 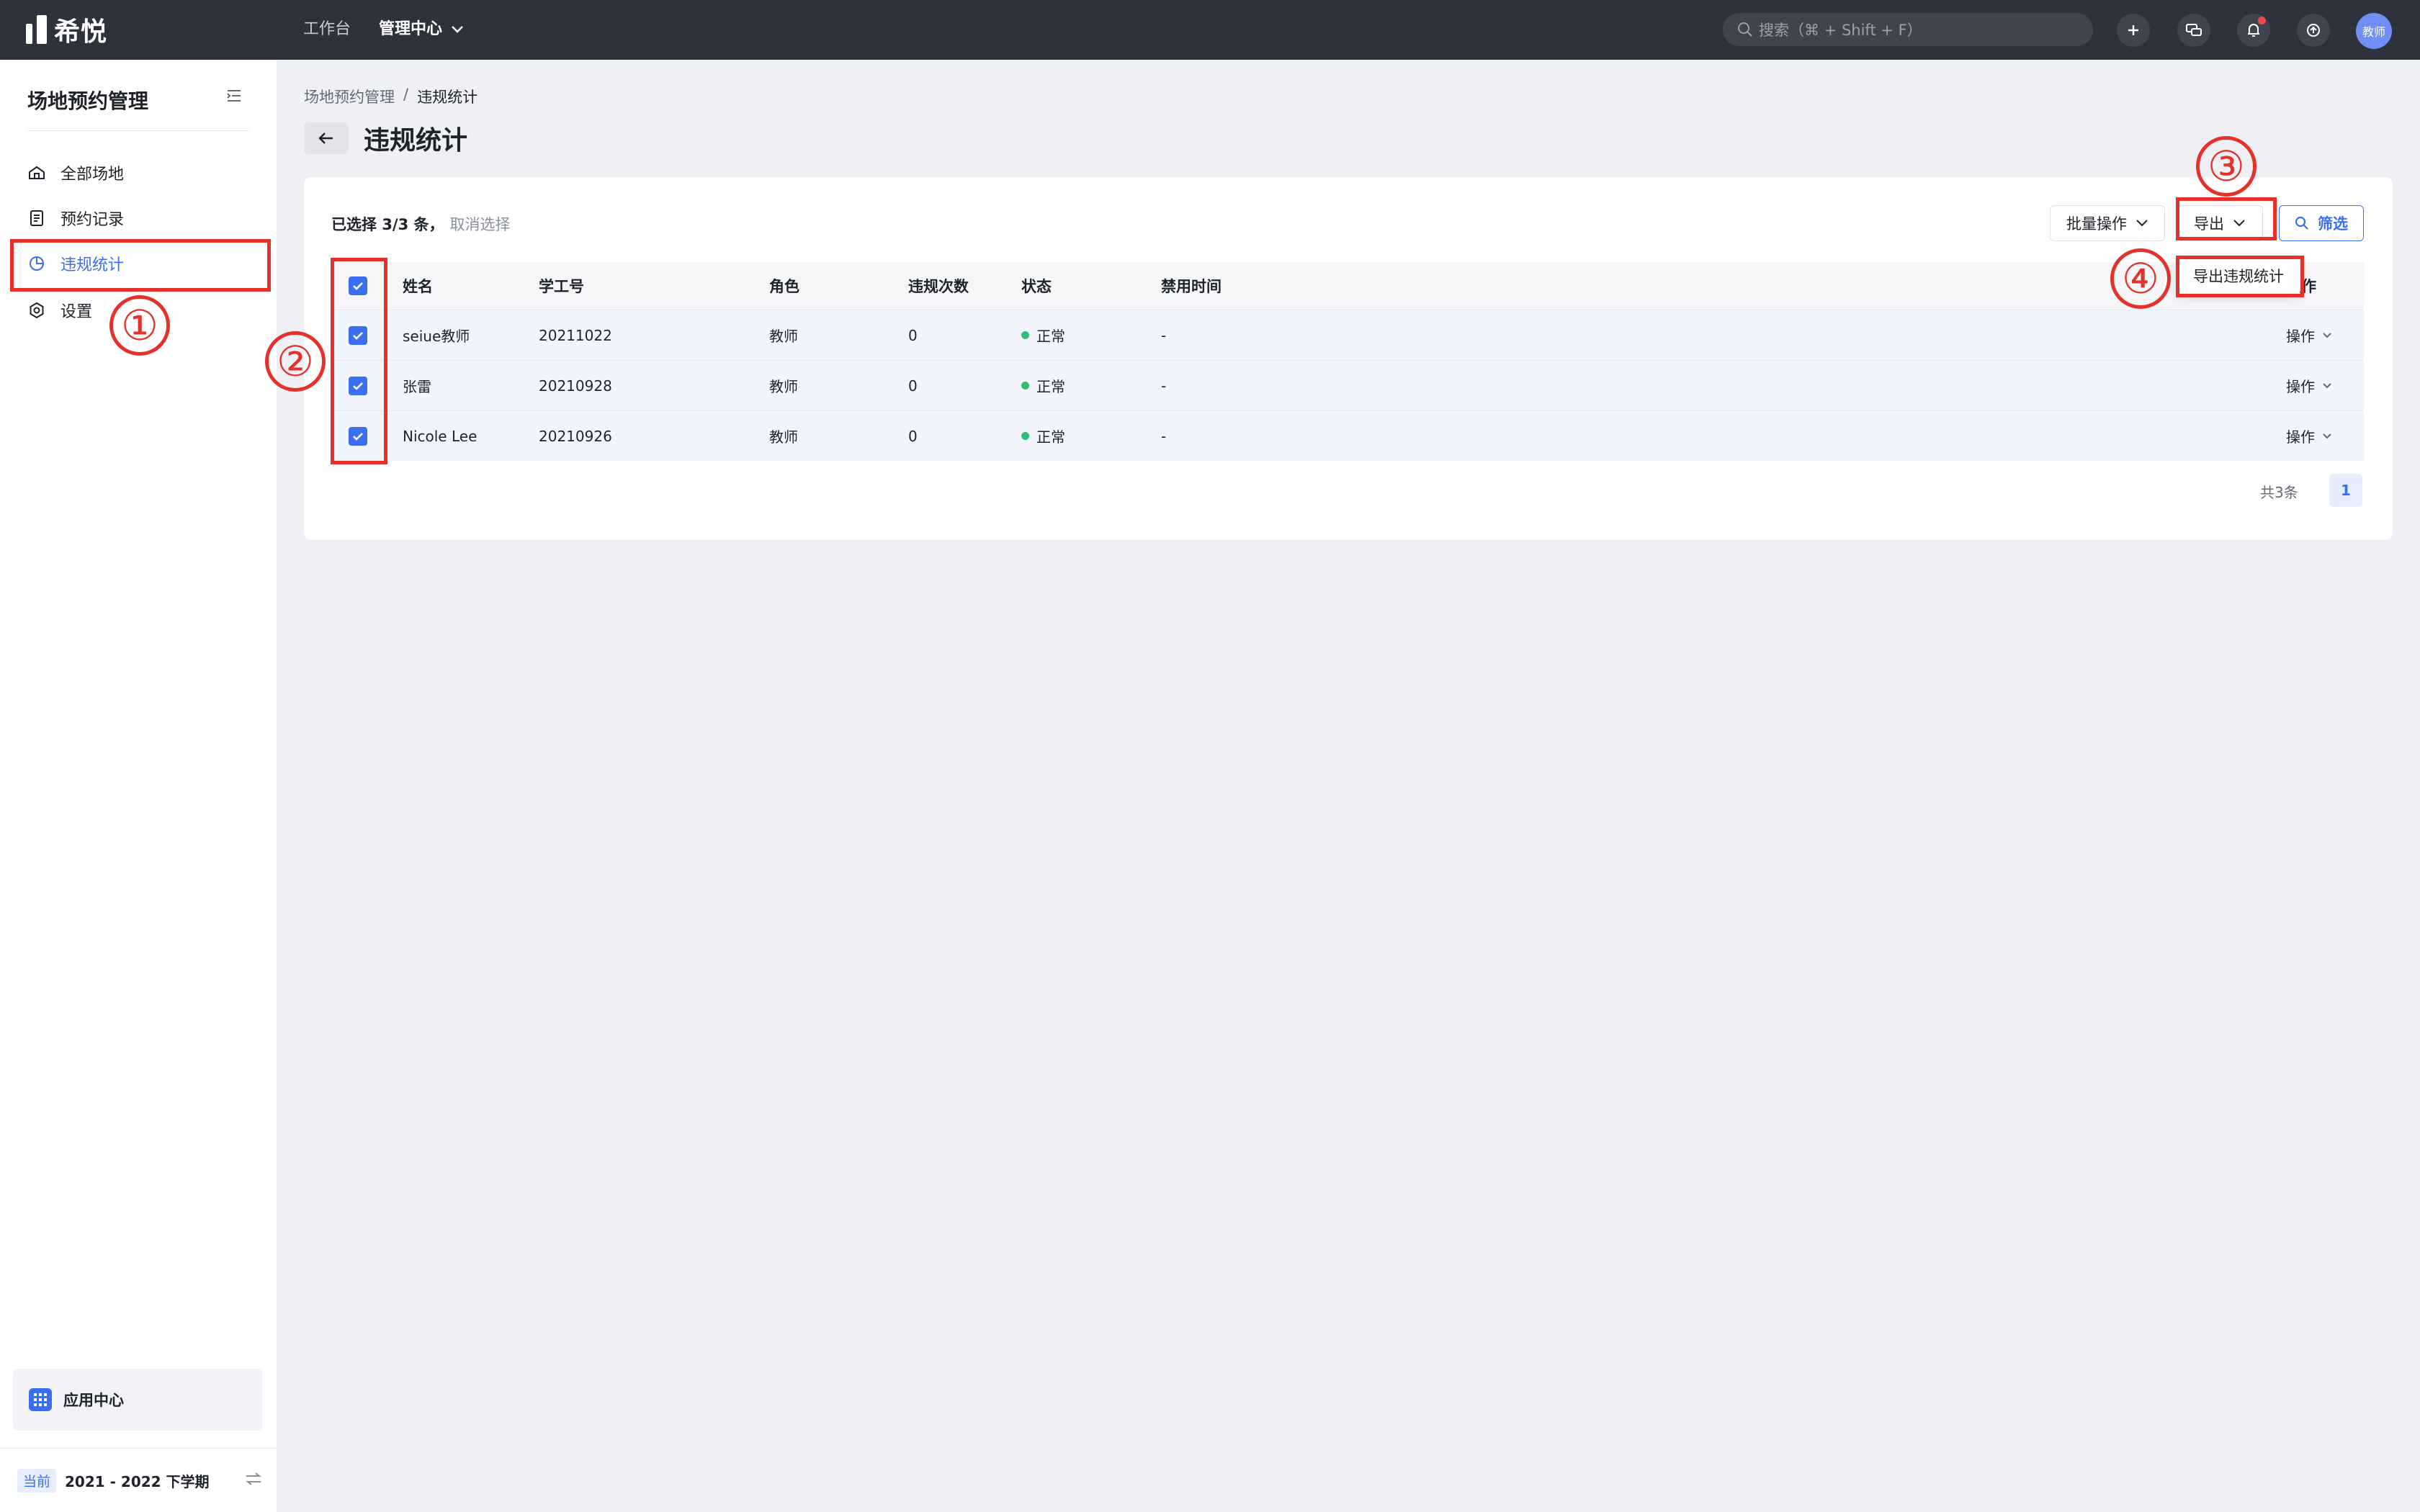 I want to click on page-title: 违规统计, so click(x=416, y=141).